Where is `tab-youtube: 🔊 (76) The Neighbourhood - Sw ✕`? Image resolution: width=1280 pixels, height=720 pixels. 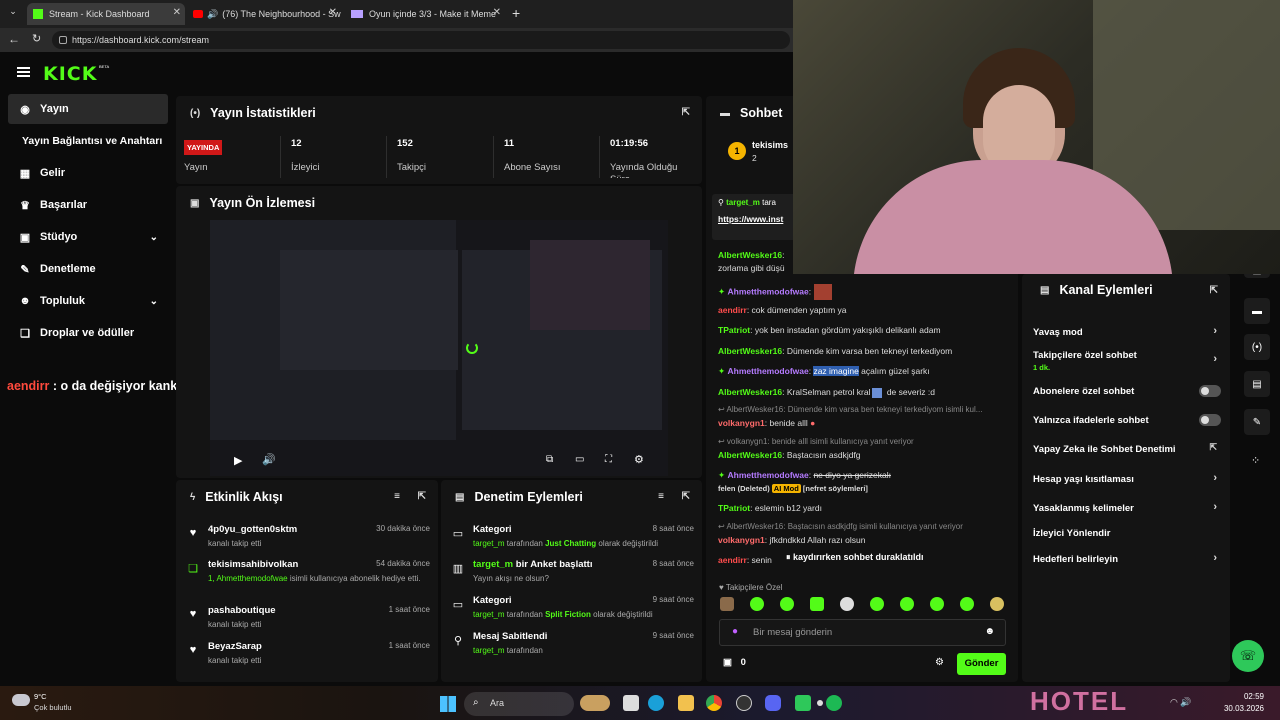 tab-youtube: 🔊 (76) The Neighbourhood - Sw ✕ is located at coordinates (264, 14).